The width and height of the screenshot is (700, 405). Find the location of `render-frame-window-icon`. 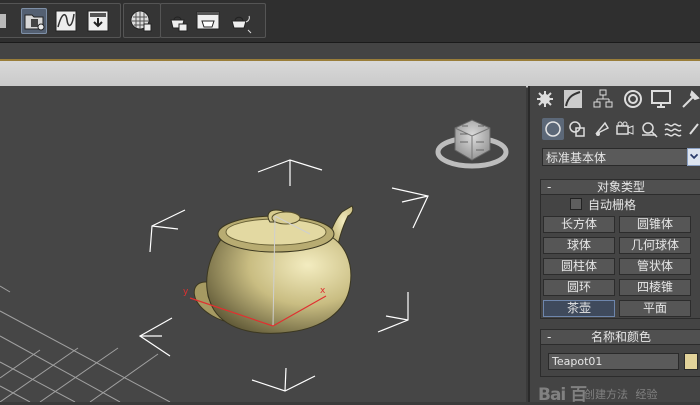

render-frame-window-icon is located at coordinates (208, 21).